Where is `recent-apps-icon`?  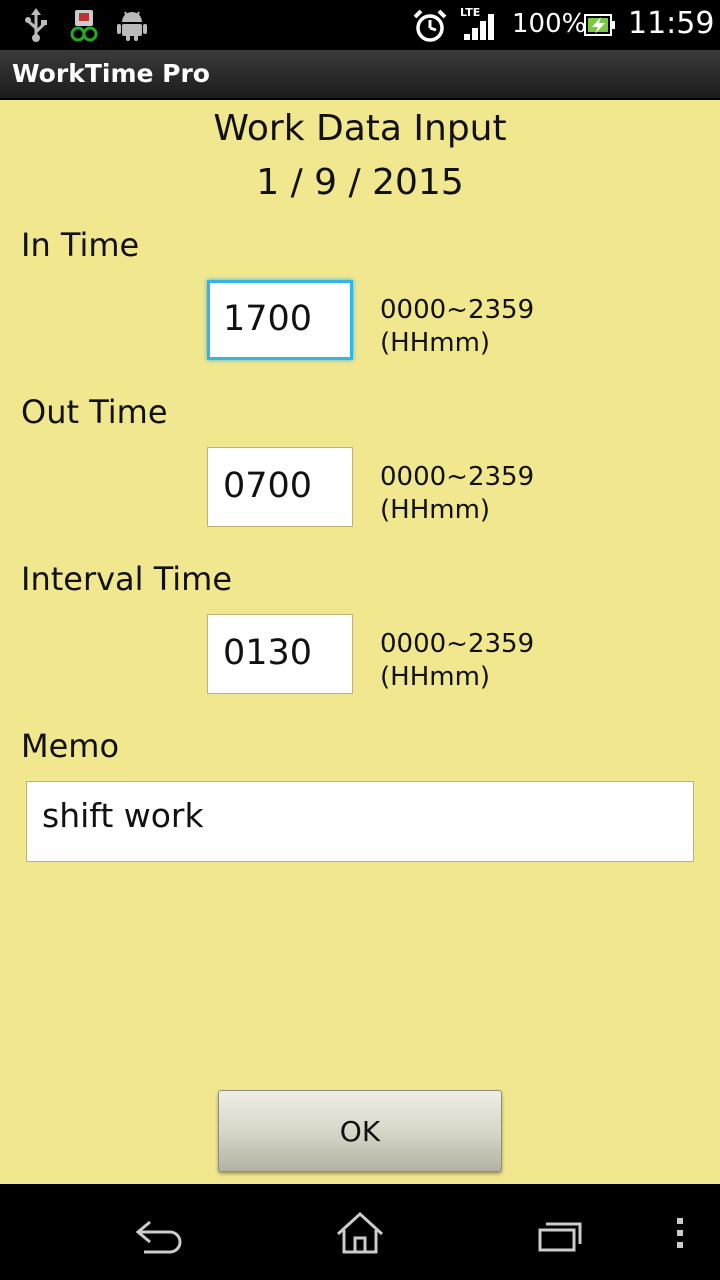
recent-apps-icon is located at coordinates (560, 1232).